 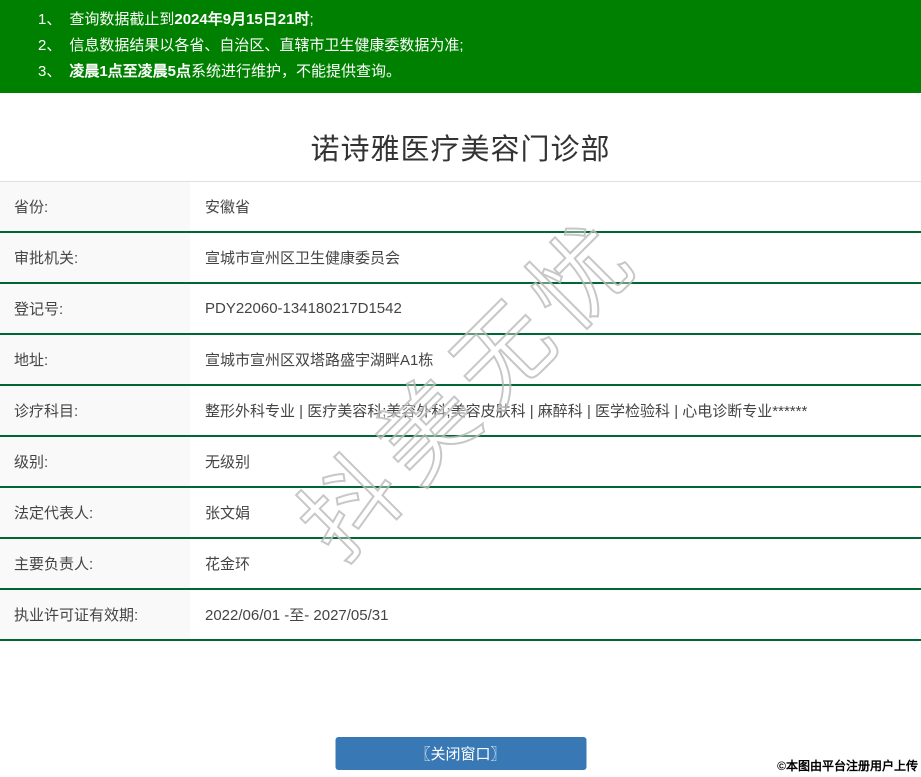 What do you see at coordinates (555, 615) in the screenshot?
I see `row-value: 2022/06/01 -至- 2027/05/31` at bounding box center [555, 615].